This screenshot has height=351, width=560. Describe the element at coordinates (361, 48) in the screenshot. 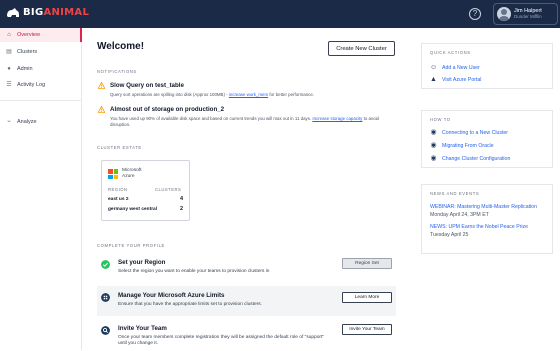

I see `create-new-cluster-button: Create New Cluster` at that location.